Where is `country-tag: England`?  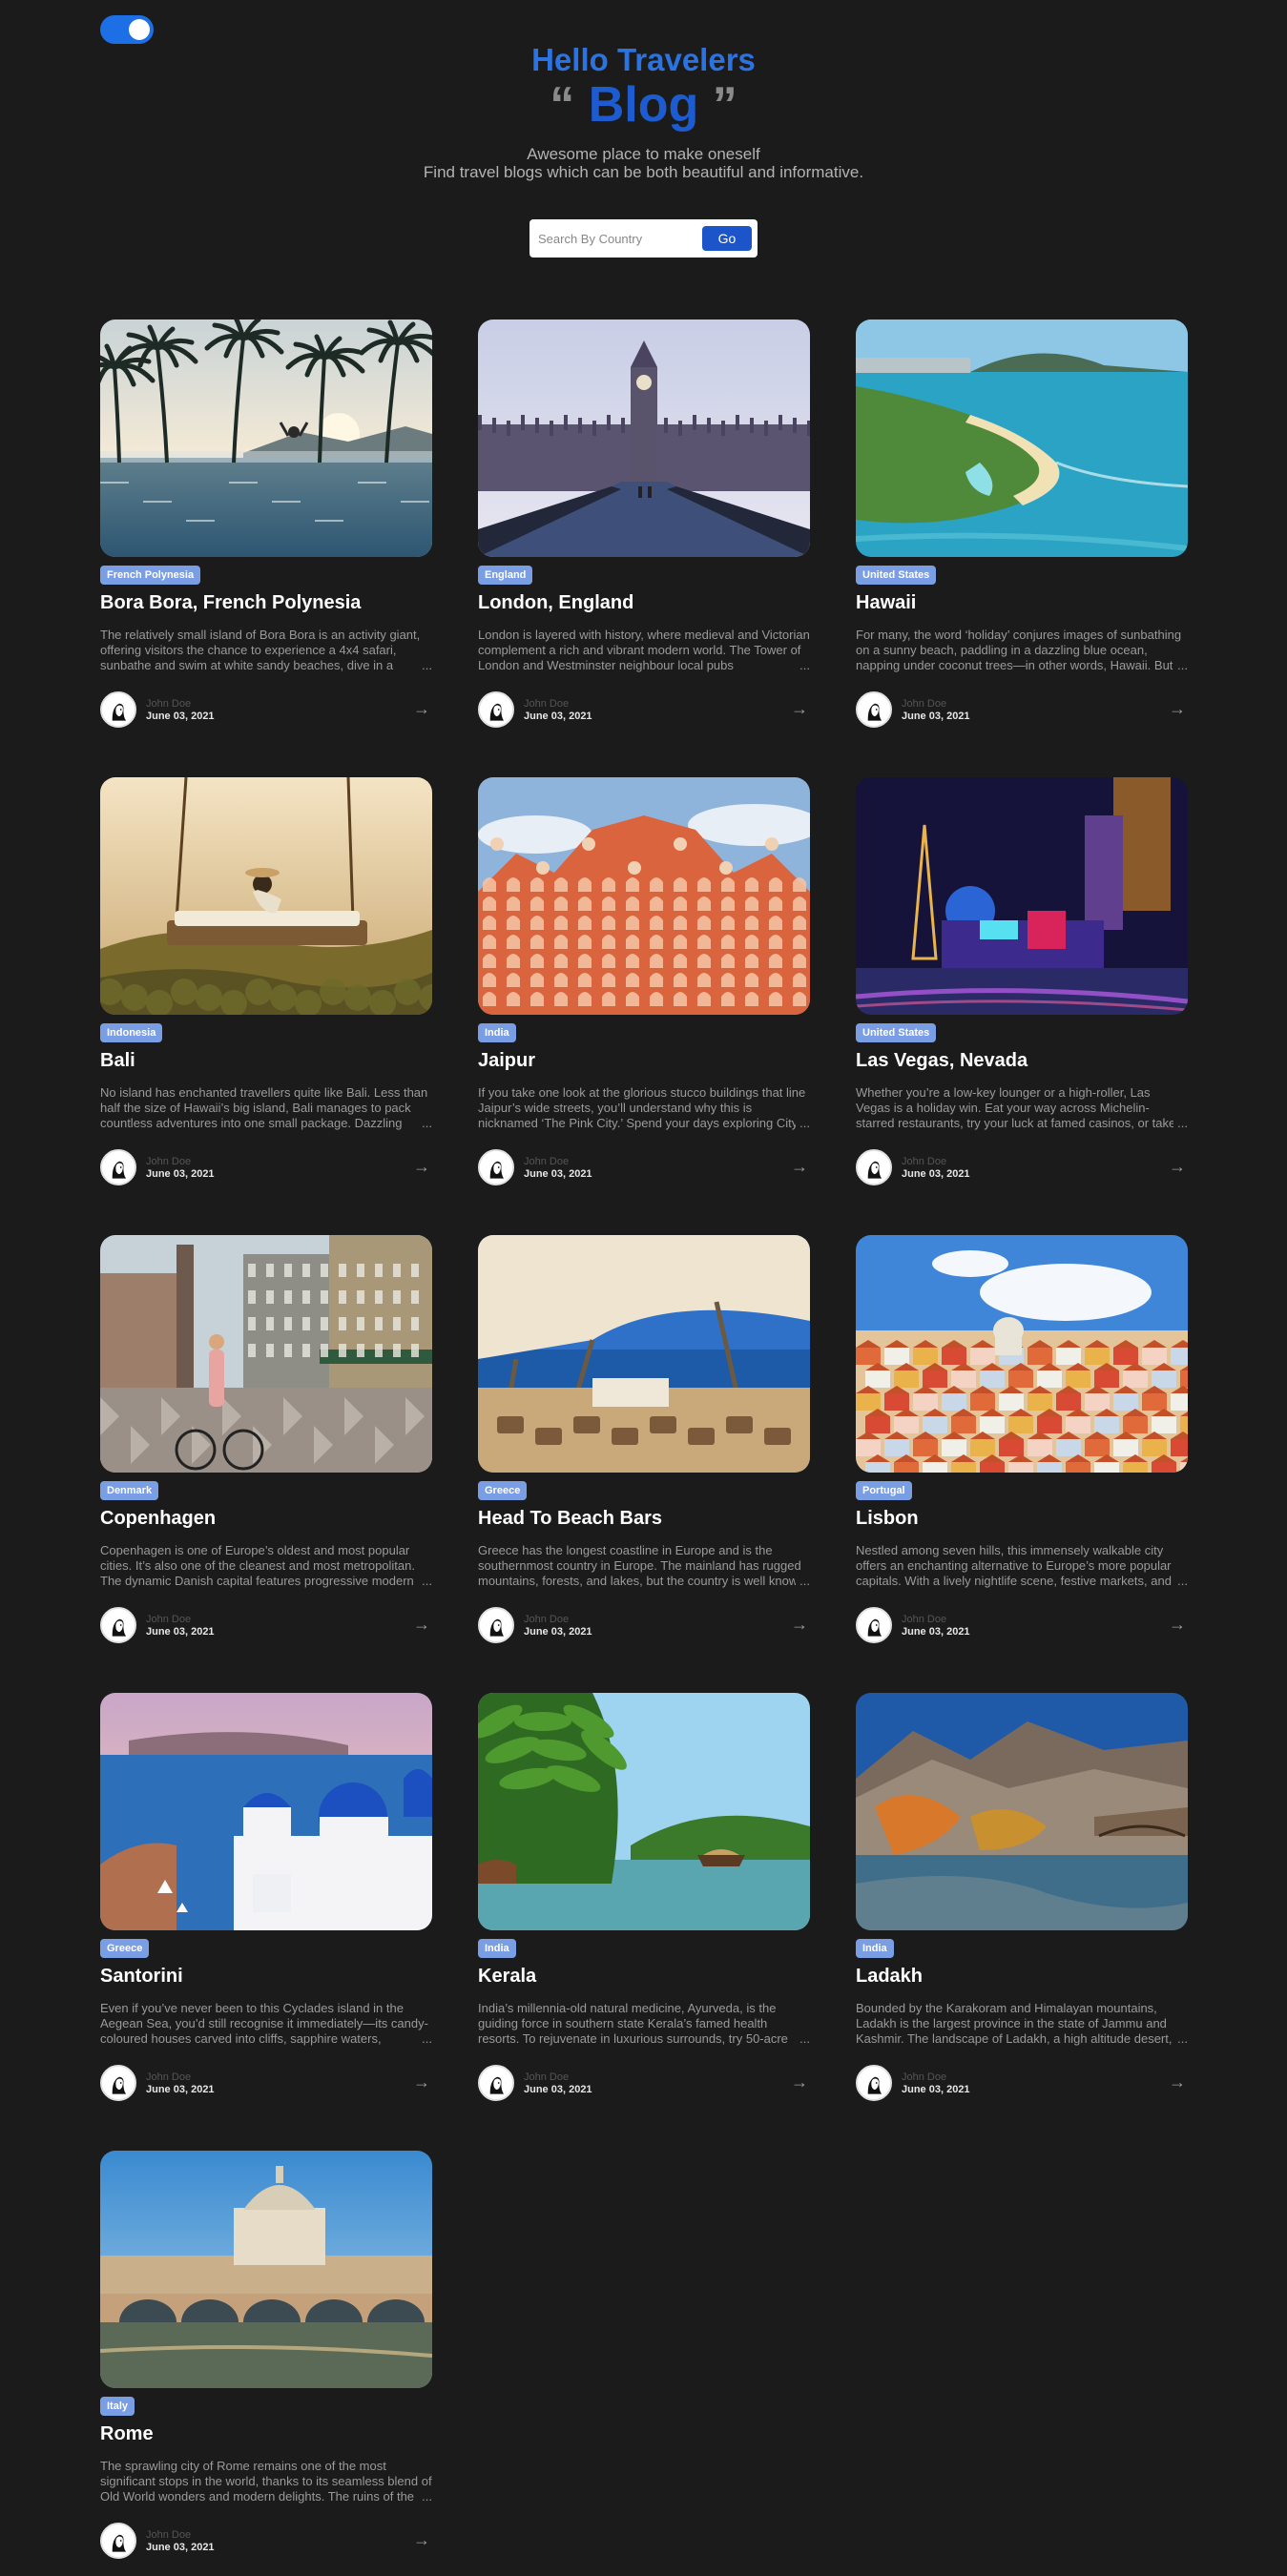 country-tag: England is located at coordinates (506, 575).